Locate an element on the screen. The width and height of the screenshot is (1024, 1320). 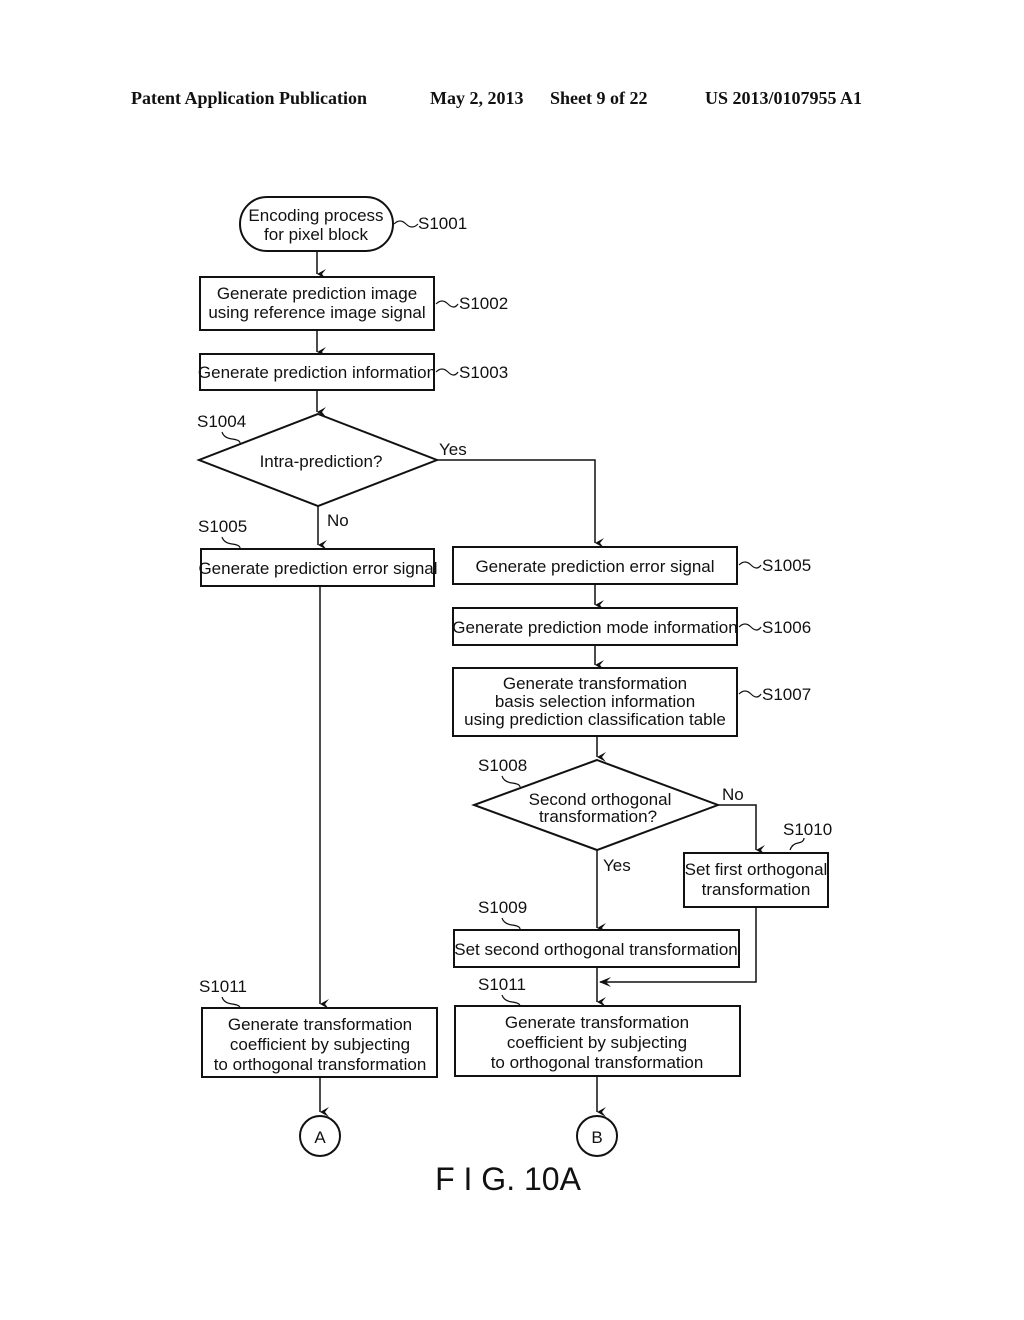
step-label: S1010 is located at coordinates (807, 829).